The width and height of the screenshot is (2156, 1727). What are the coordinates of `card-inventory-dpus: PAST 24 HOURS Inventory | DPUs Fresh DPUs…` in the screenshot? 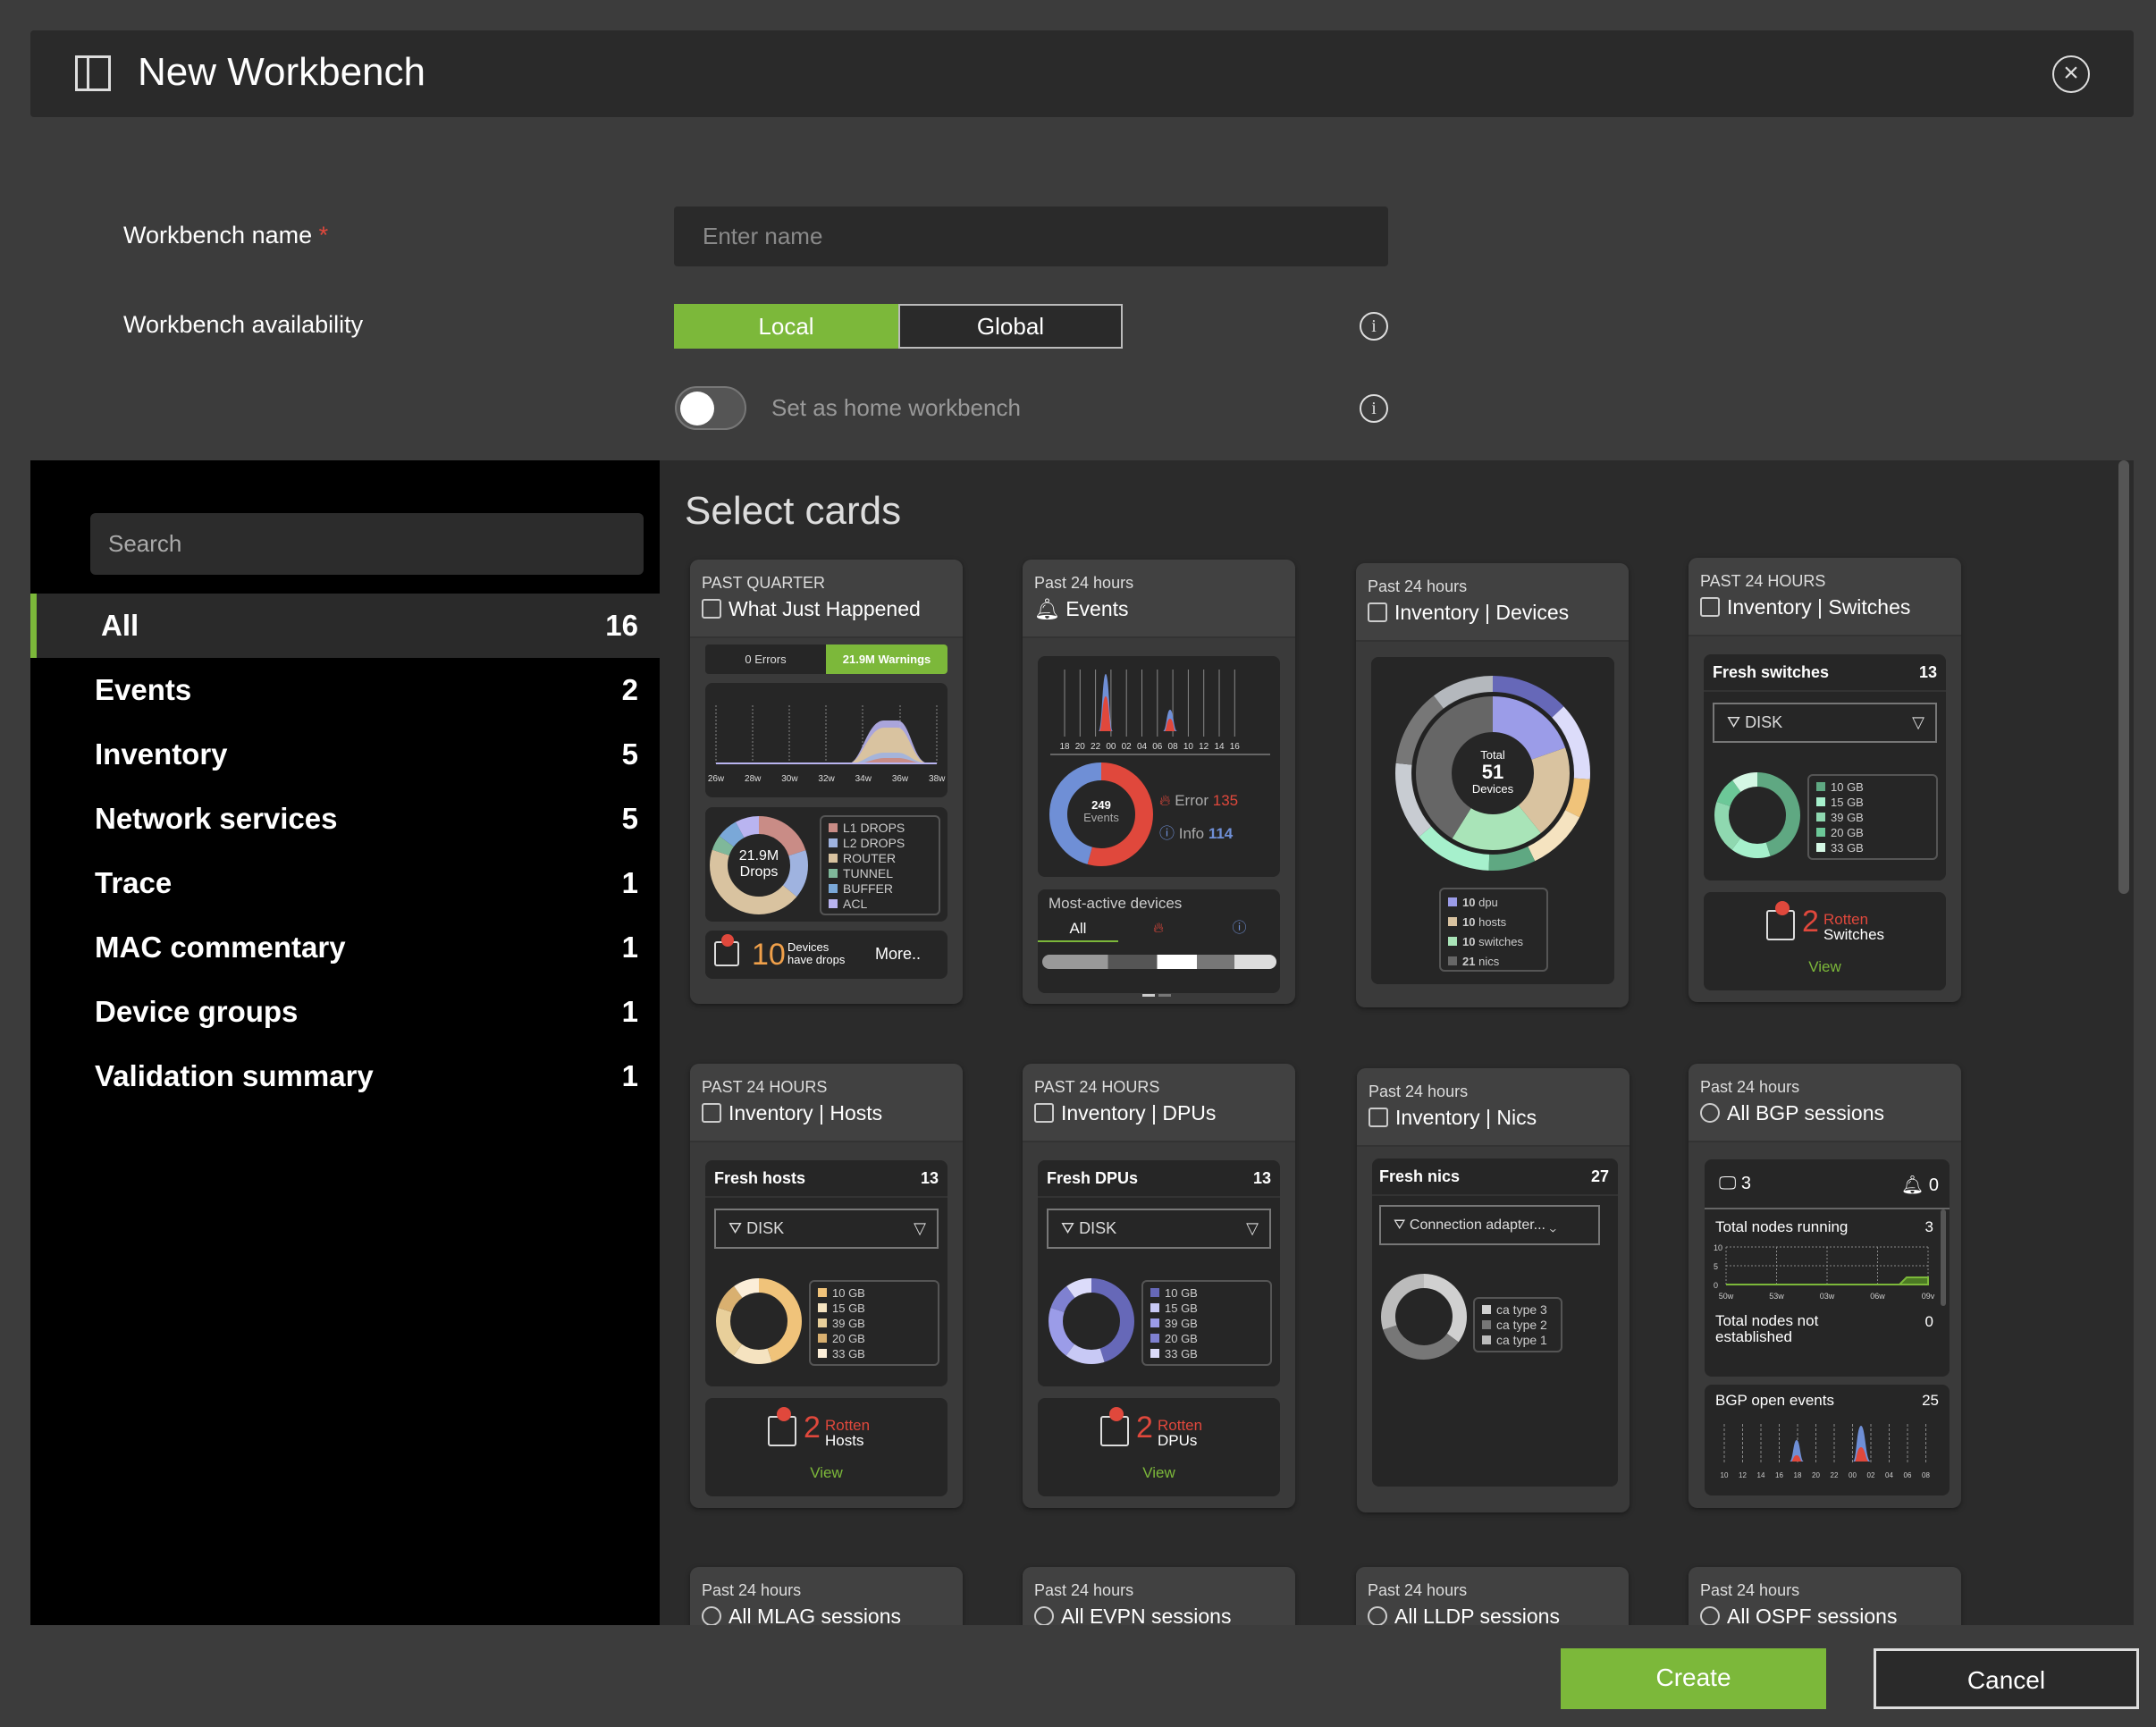 It's located at (1159, 1286).